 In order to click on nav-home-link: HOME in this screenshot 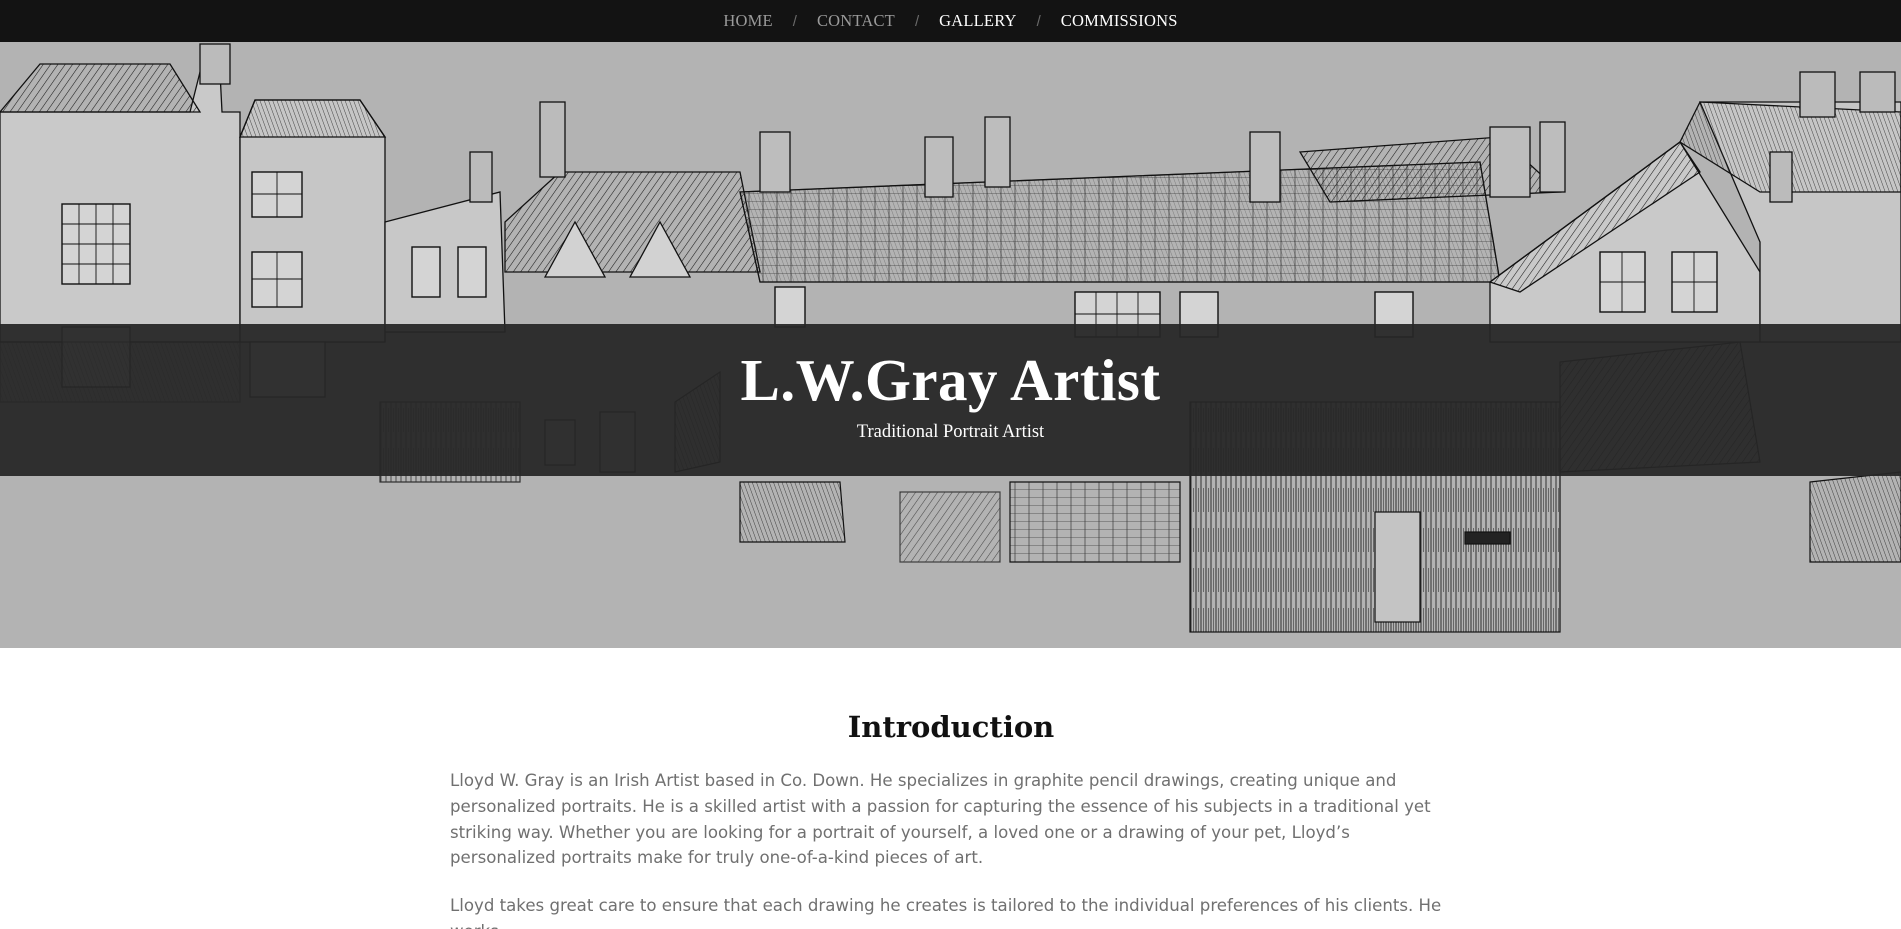, I will do `click(747, 21)`.